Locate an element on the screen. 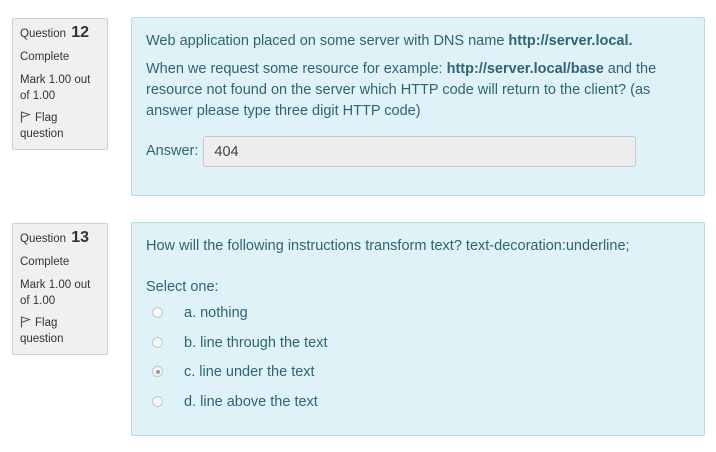 This screenshot has width=716, height=452. option-c: c. line under the text is located at coordinates (418, 373).